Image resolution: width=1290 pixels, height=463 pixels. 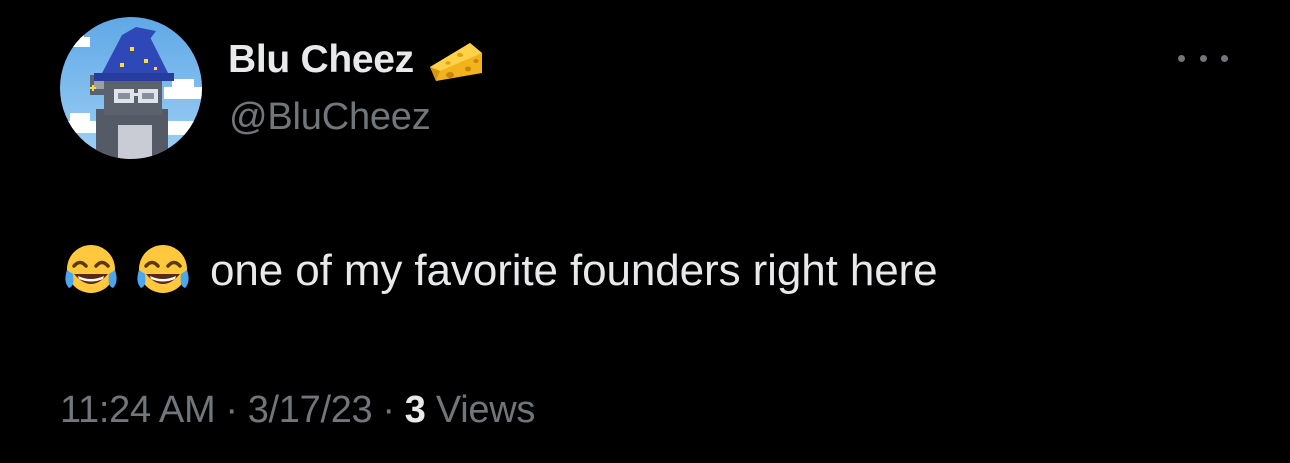 I want to click on views-count: 3, so click(x=415, y=410).